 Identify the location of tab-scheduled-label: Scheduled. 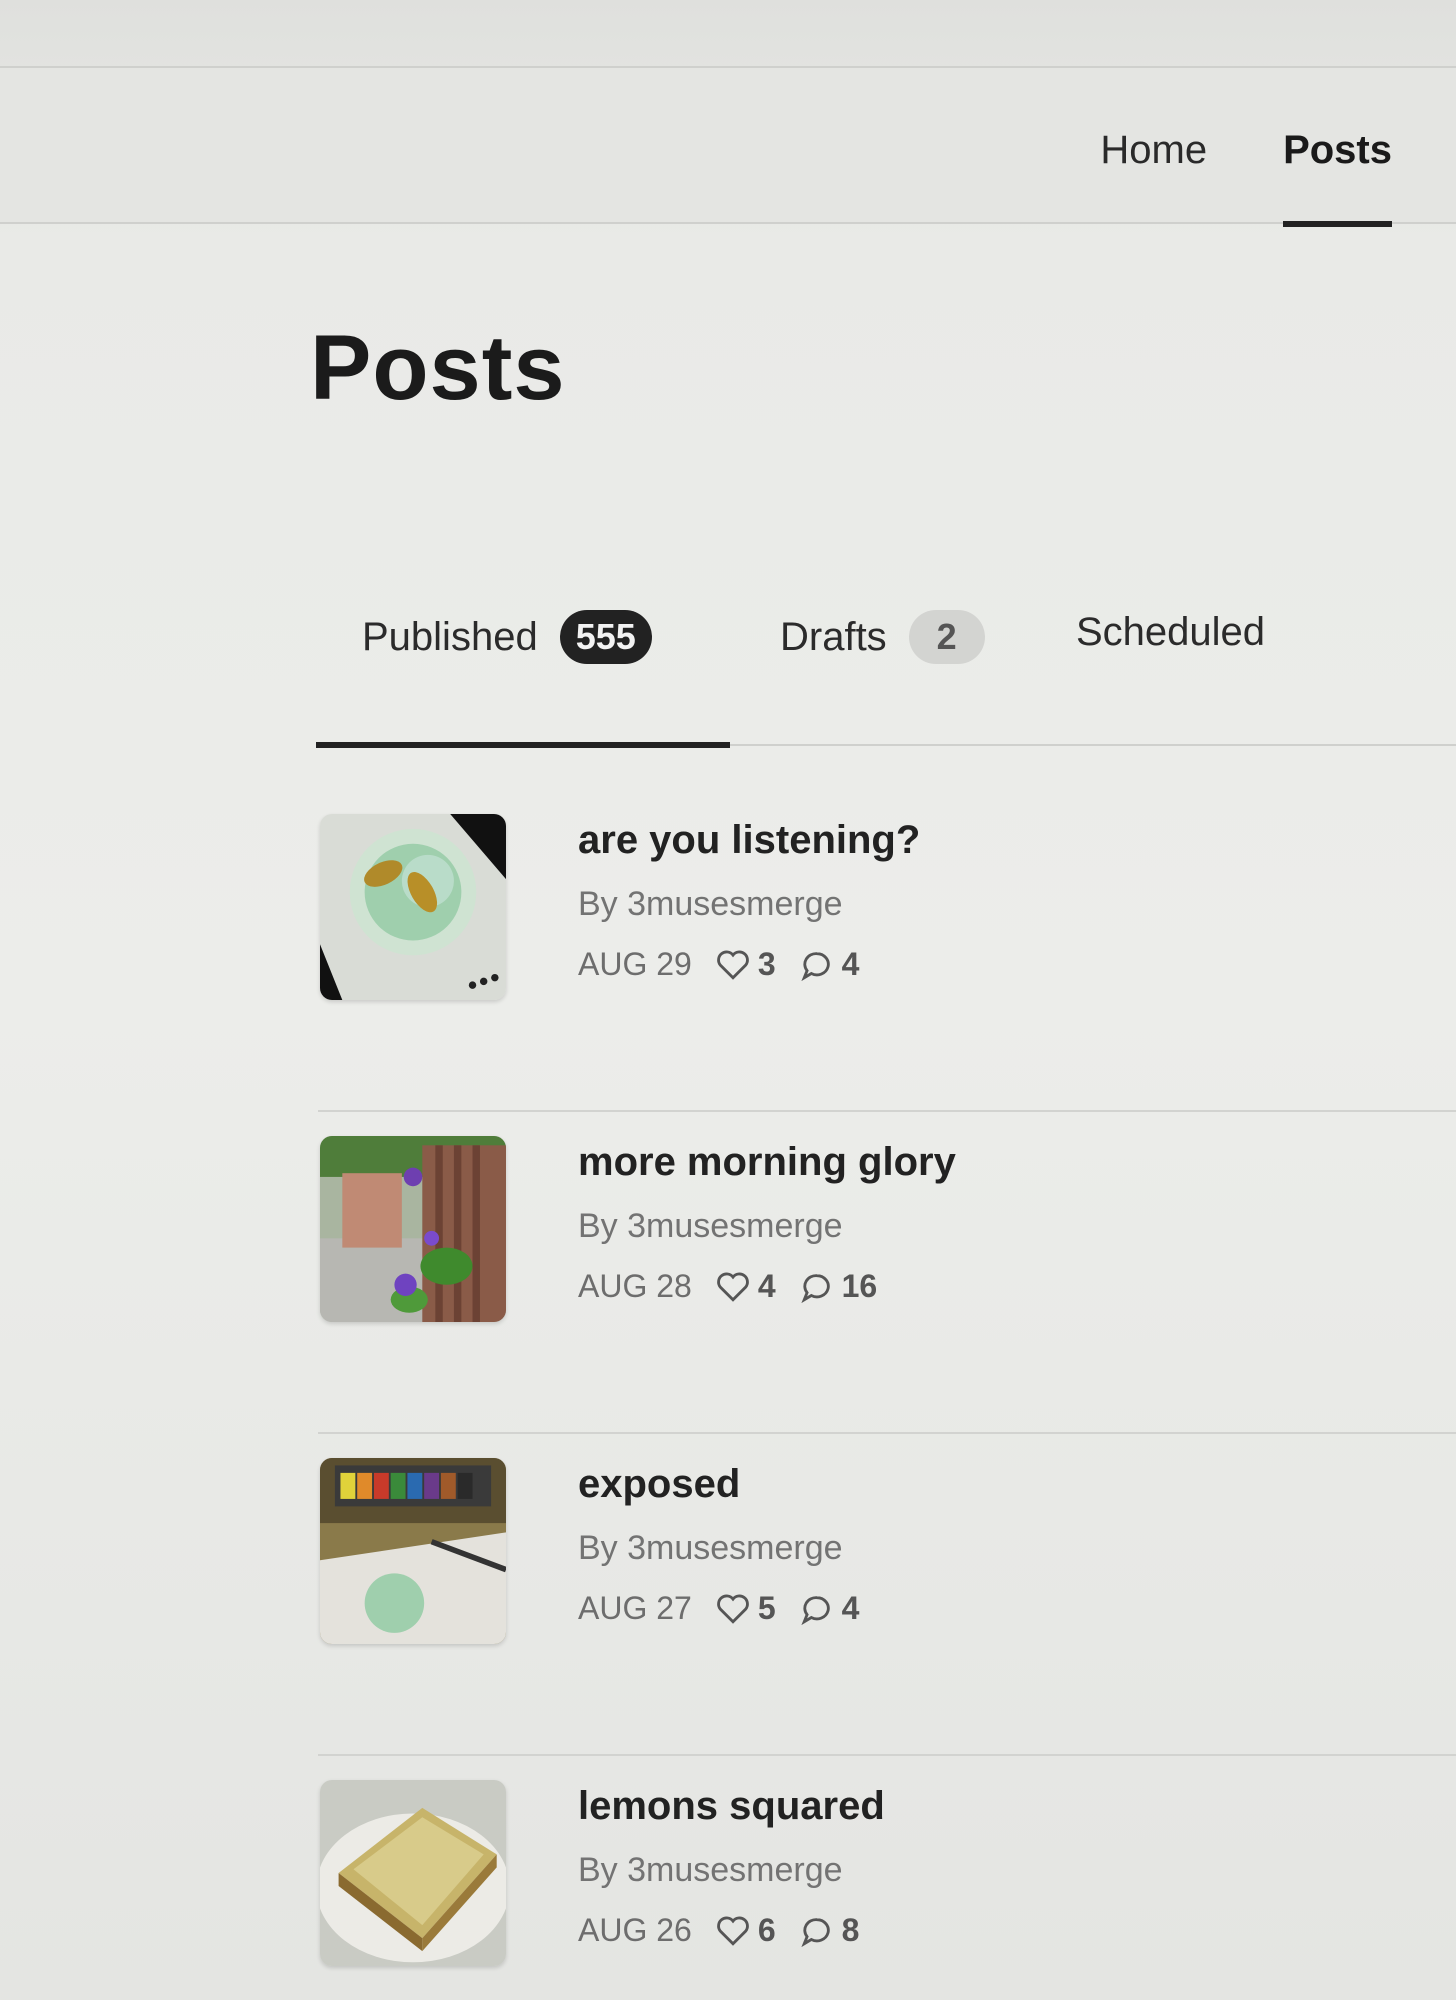
(1171, 632).